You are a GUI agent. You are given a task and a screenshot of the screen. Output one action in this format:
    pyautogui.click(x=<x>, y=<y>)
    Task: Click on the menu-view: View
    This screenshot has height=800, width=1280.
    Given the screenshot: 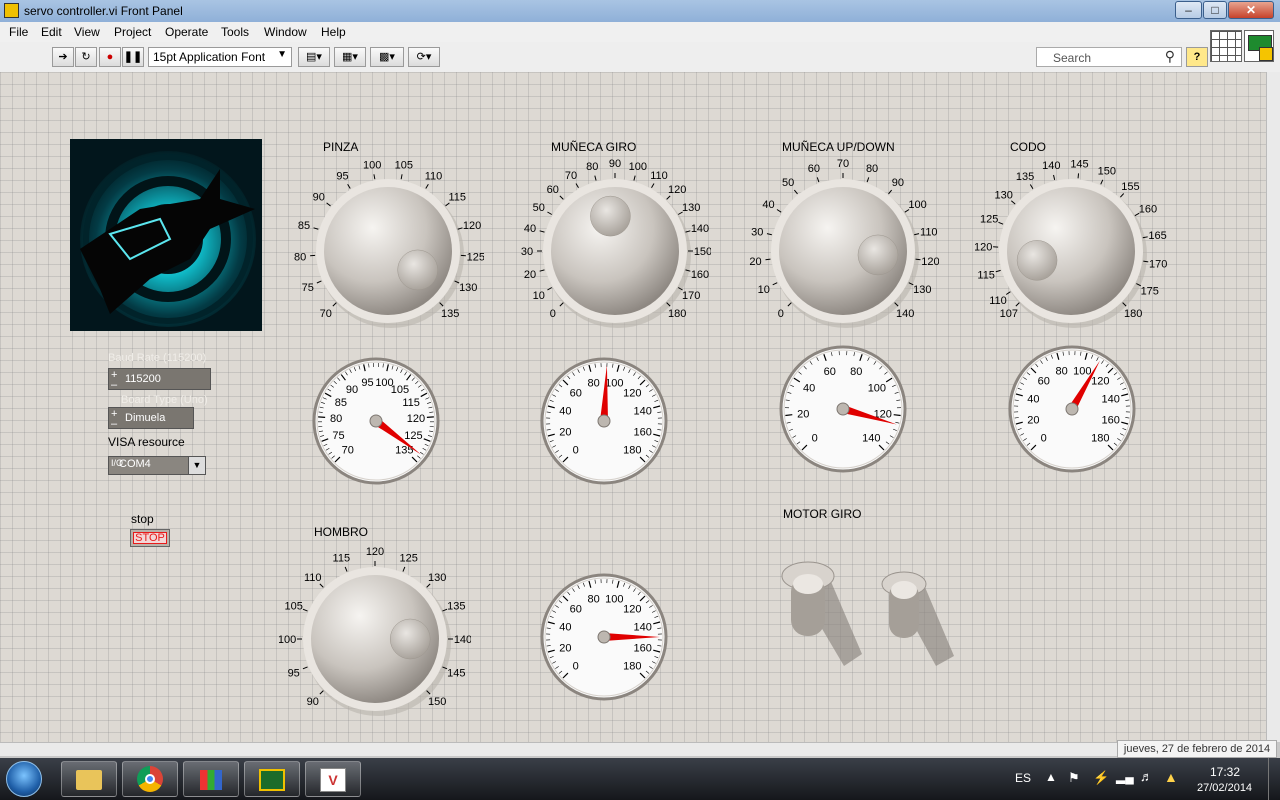 What is the action you would take?
    pyautogui.click(x=87, y=32)
    